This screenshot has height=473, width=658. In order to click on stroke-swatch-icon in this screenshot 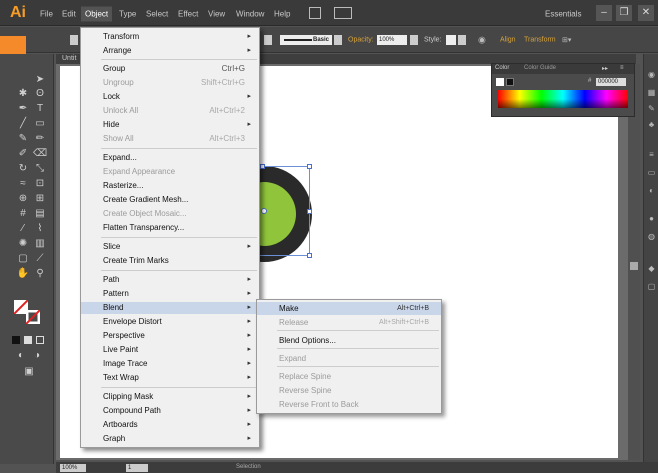, I will do `click(33, 317)`.